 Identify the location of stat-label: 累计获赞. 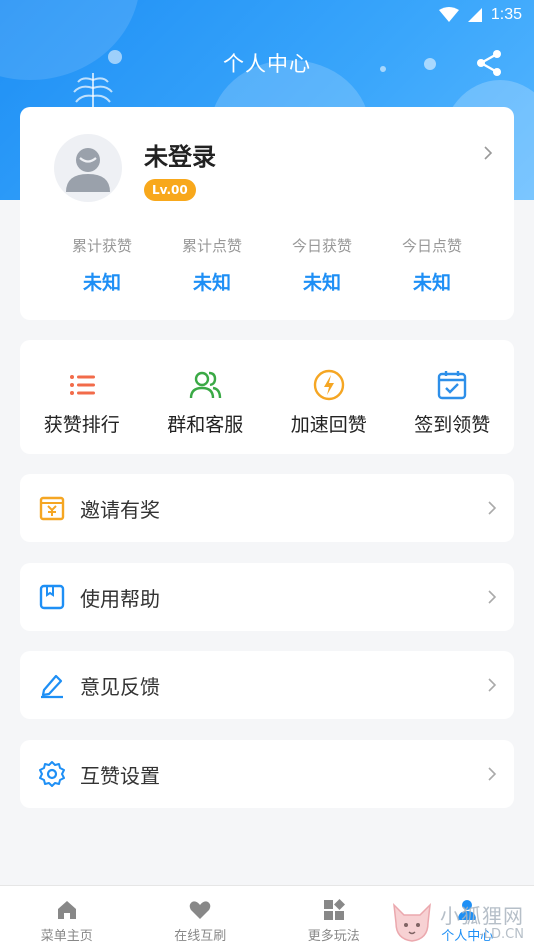
(101, 246).